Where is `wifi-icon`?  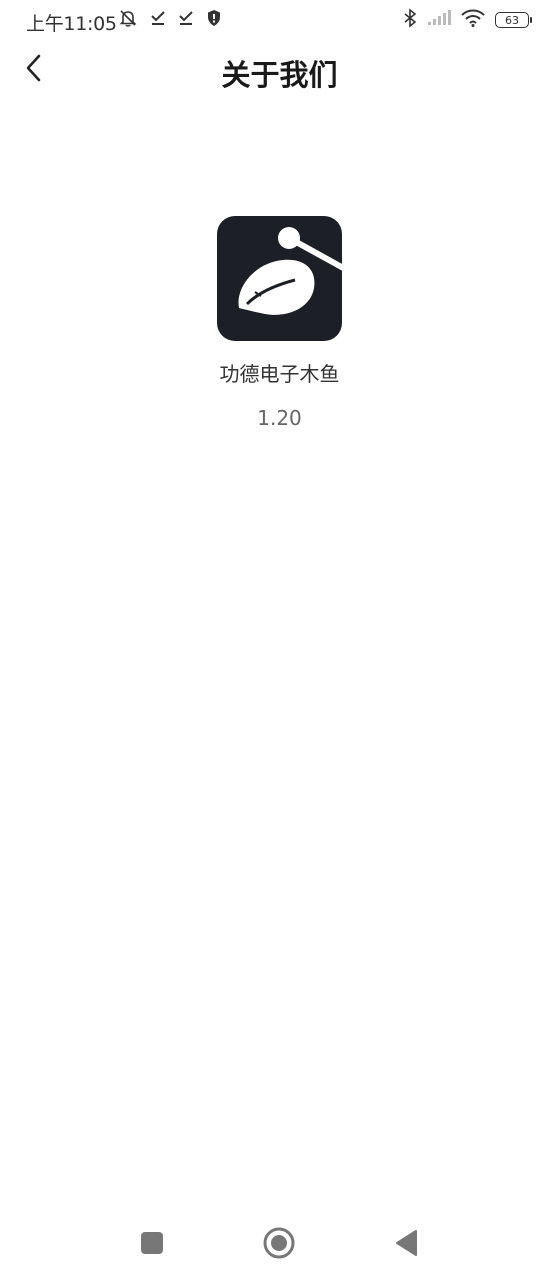
wifi-icon is located at coordinates (473, 20).